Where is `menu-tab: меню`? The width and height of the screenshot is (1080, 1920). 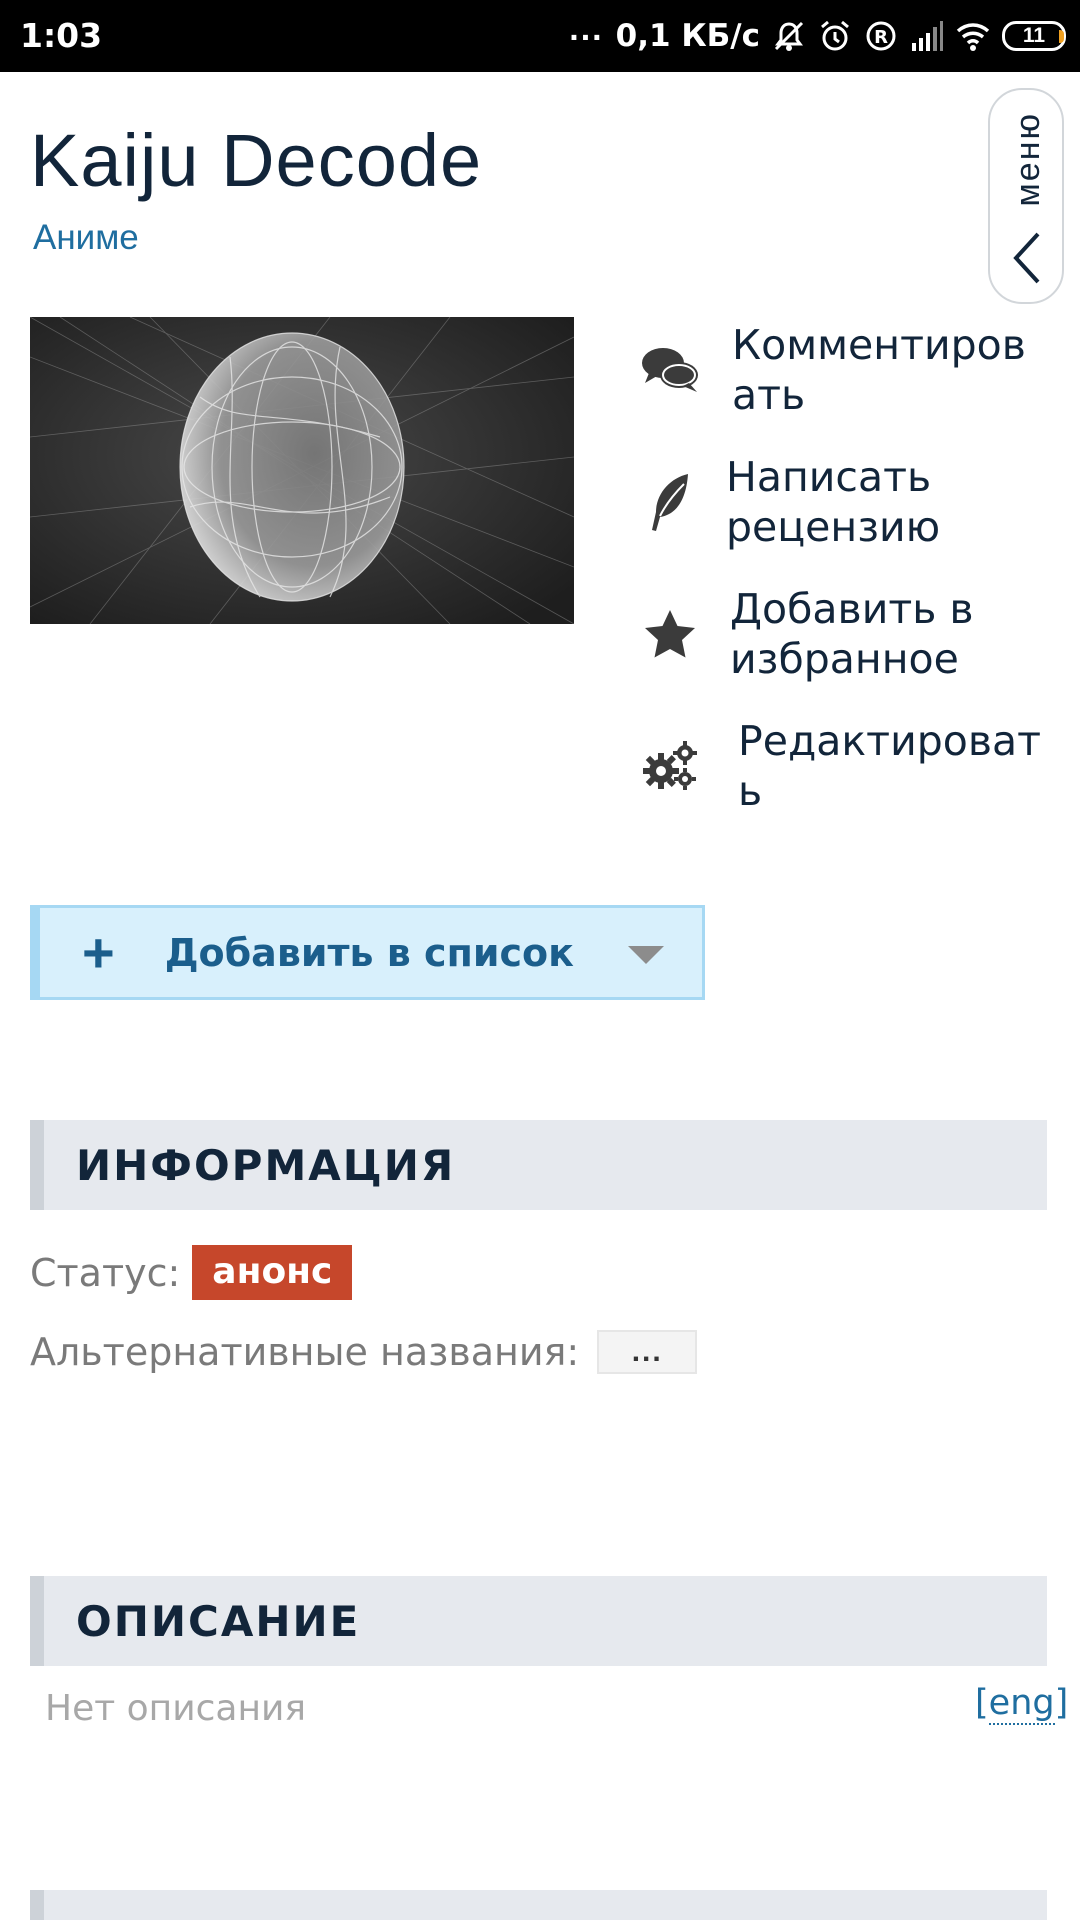 menu-tab: меню is located at coordinates (1026, 196).